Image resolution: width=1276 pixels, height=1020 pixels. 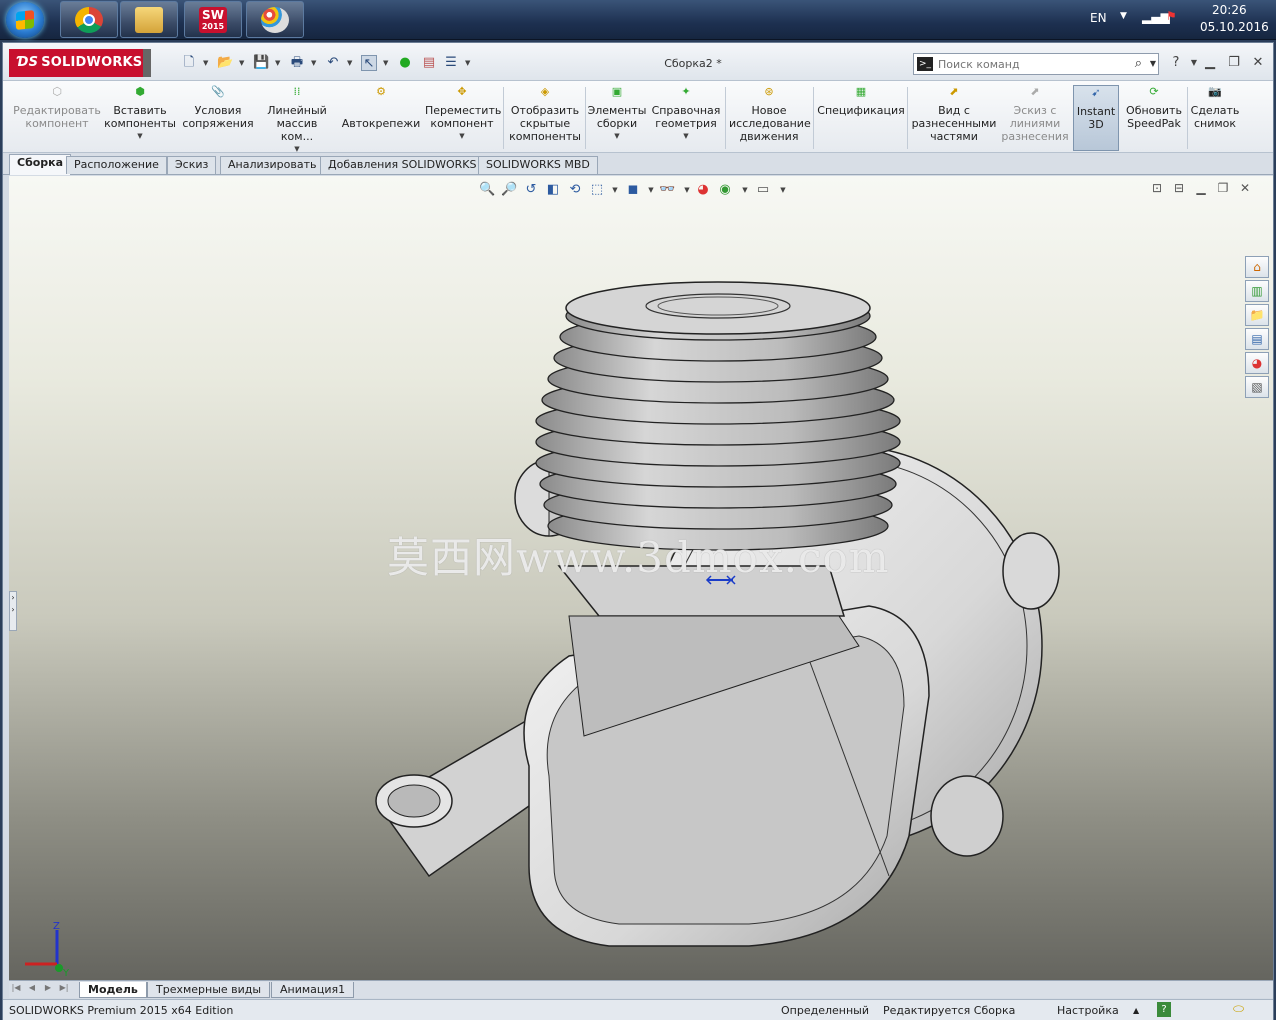 I want to click on ribbon-mates: 📎 Условия сопряжения, so click(x=218, y=118).